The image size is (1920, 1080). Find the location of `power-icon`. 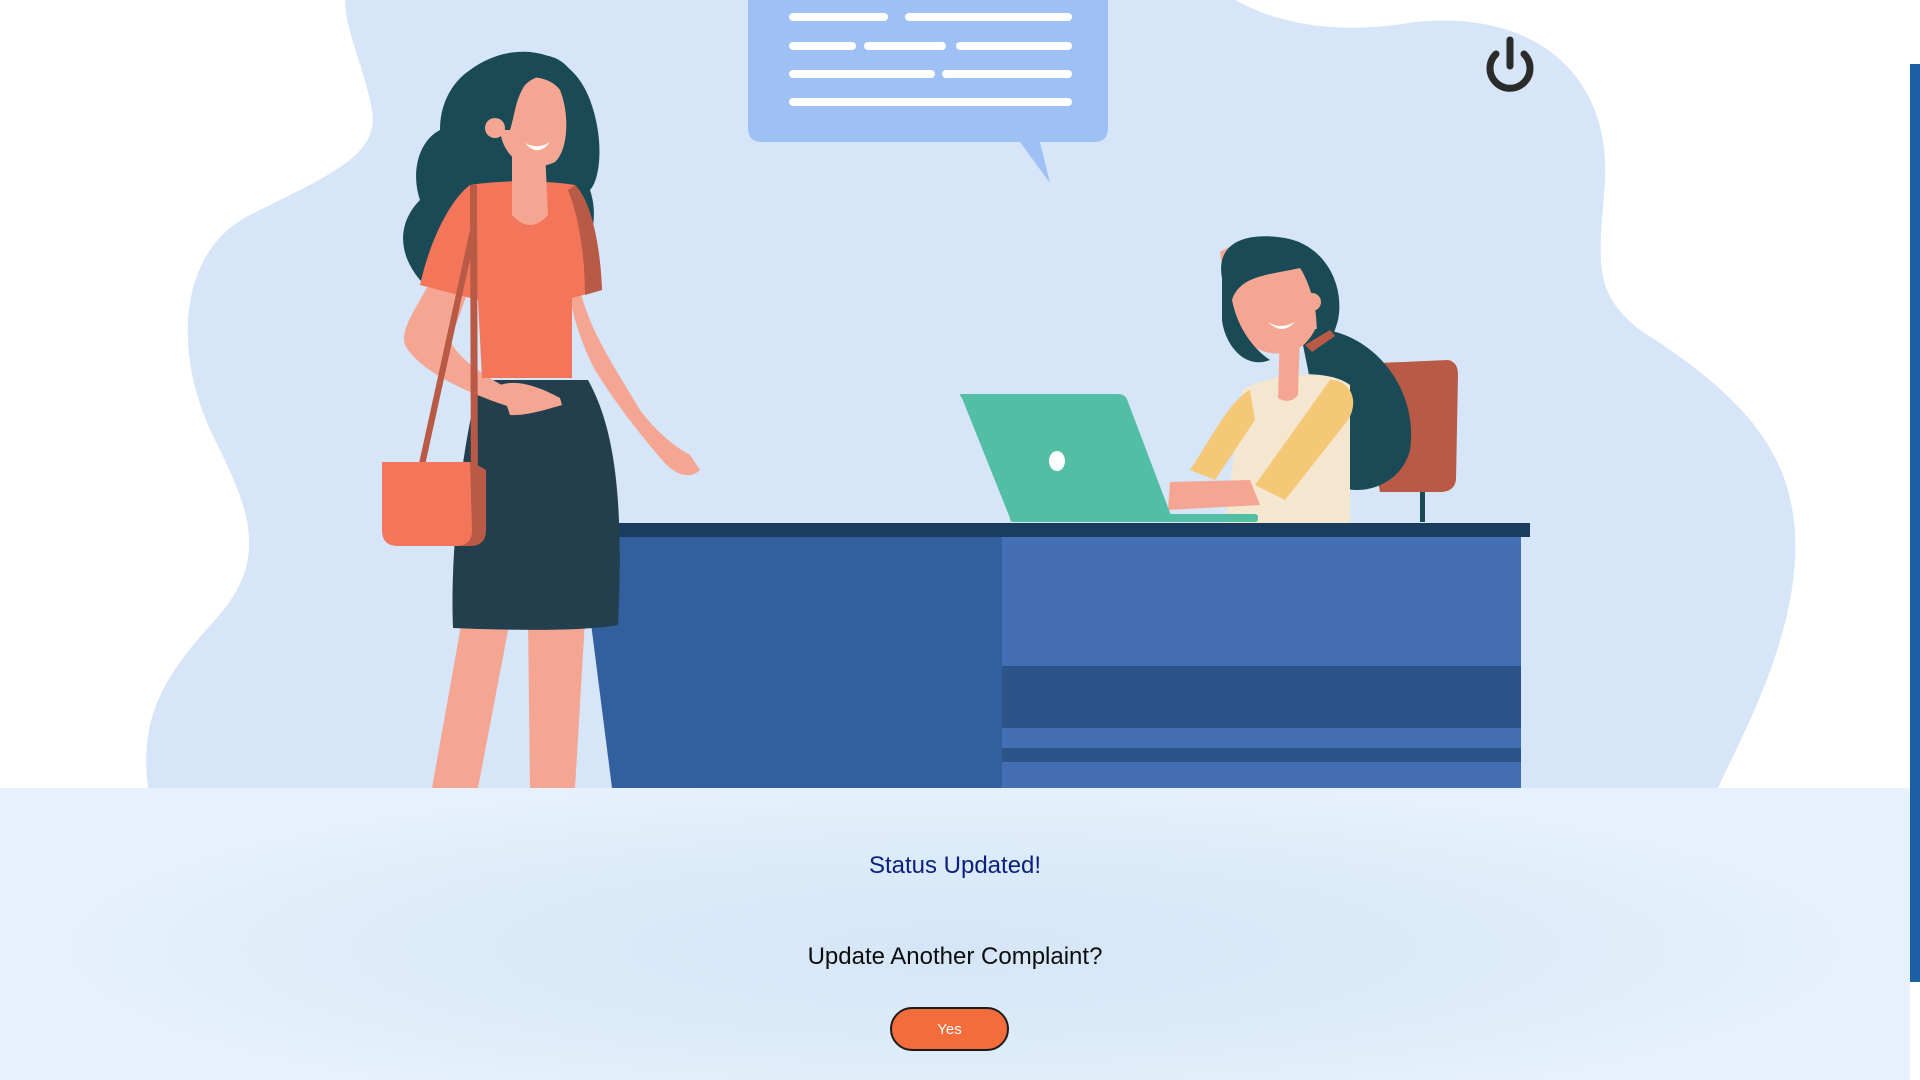

power-icon is located at coordinates (1510, 64).